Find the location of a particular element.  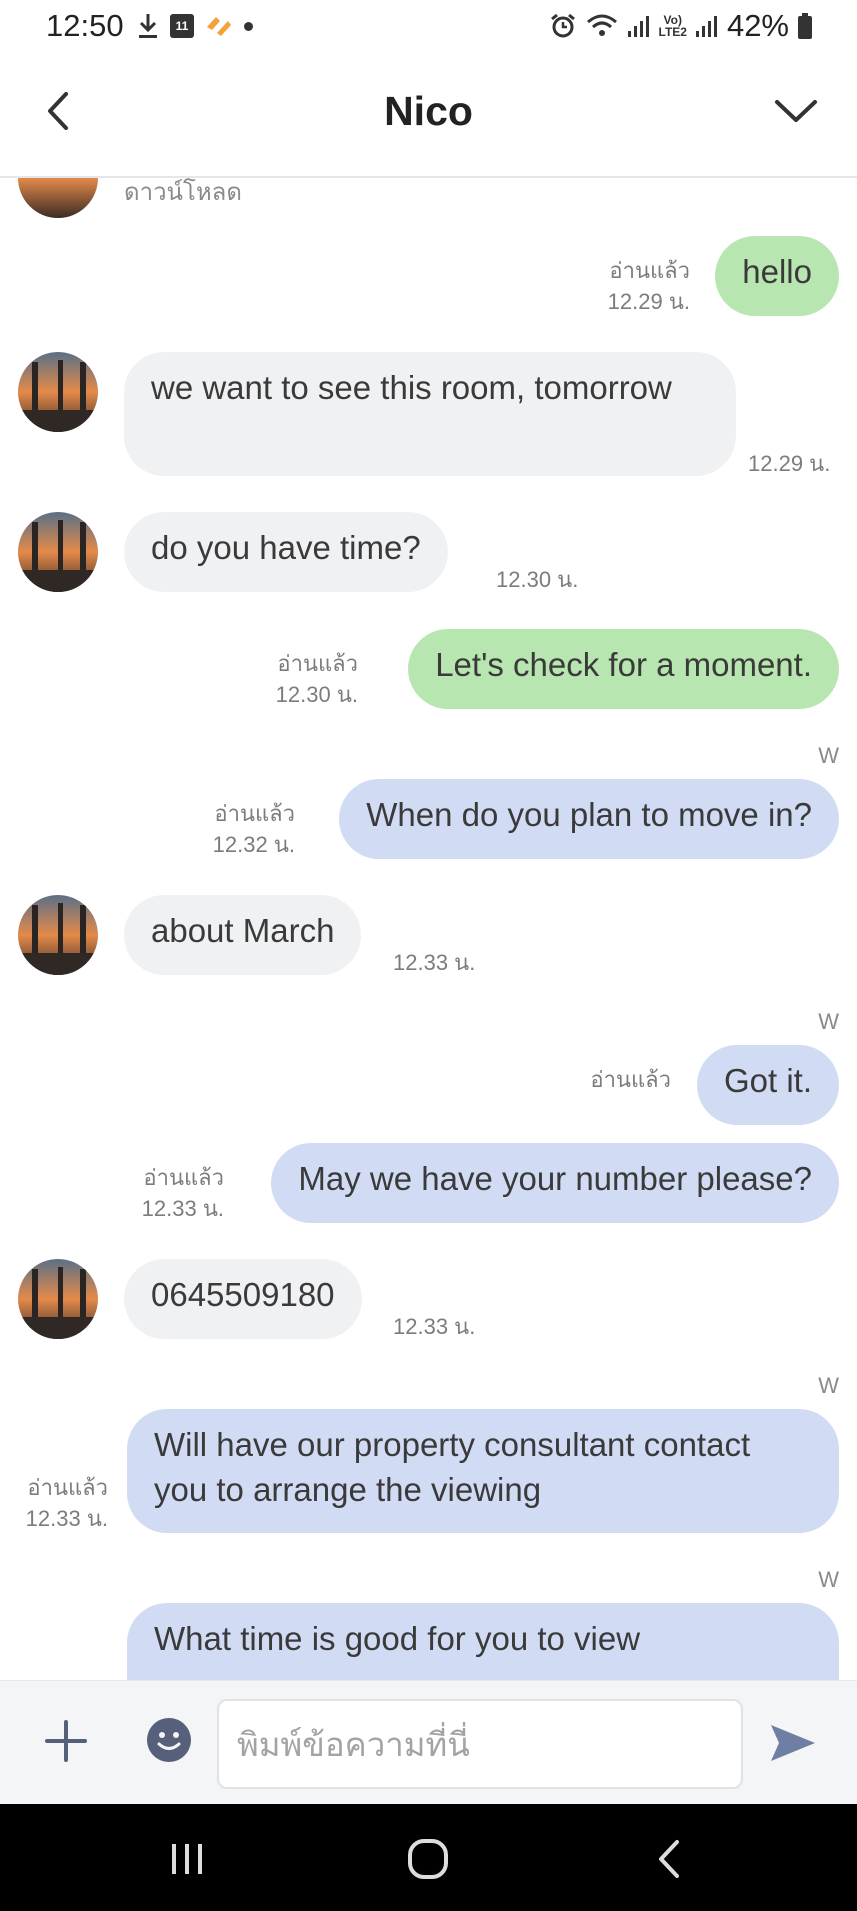

message-text: What time is good for you to view is located at coordinates (397, 1638).